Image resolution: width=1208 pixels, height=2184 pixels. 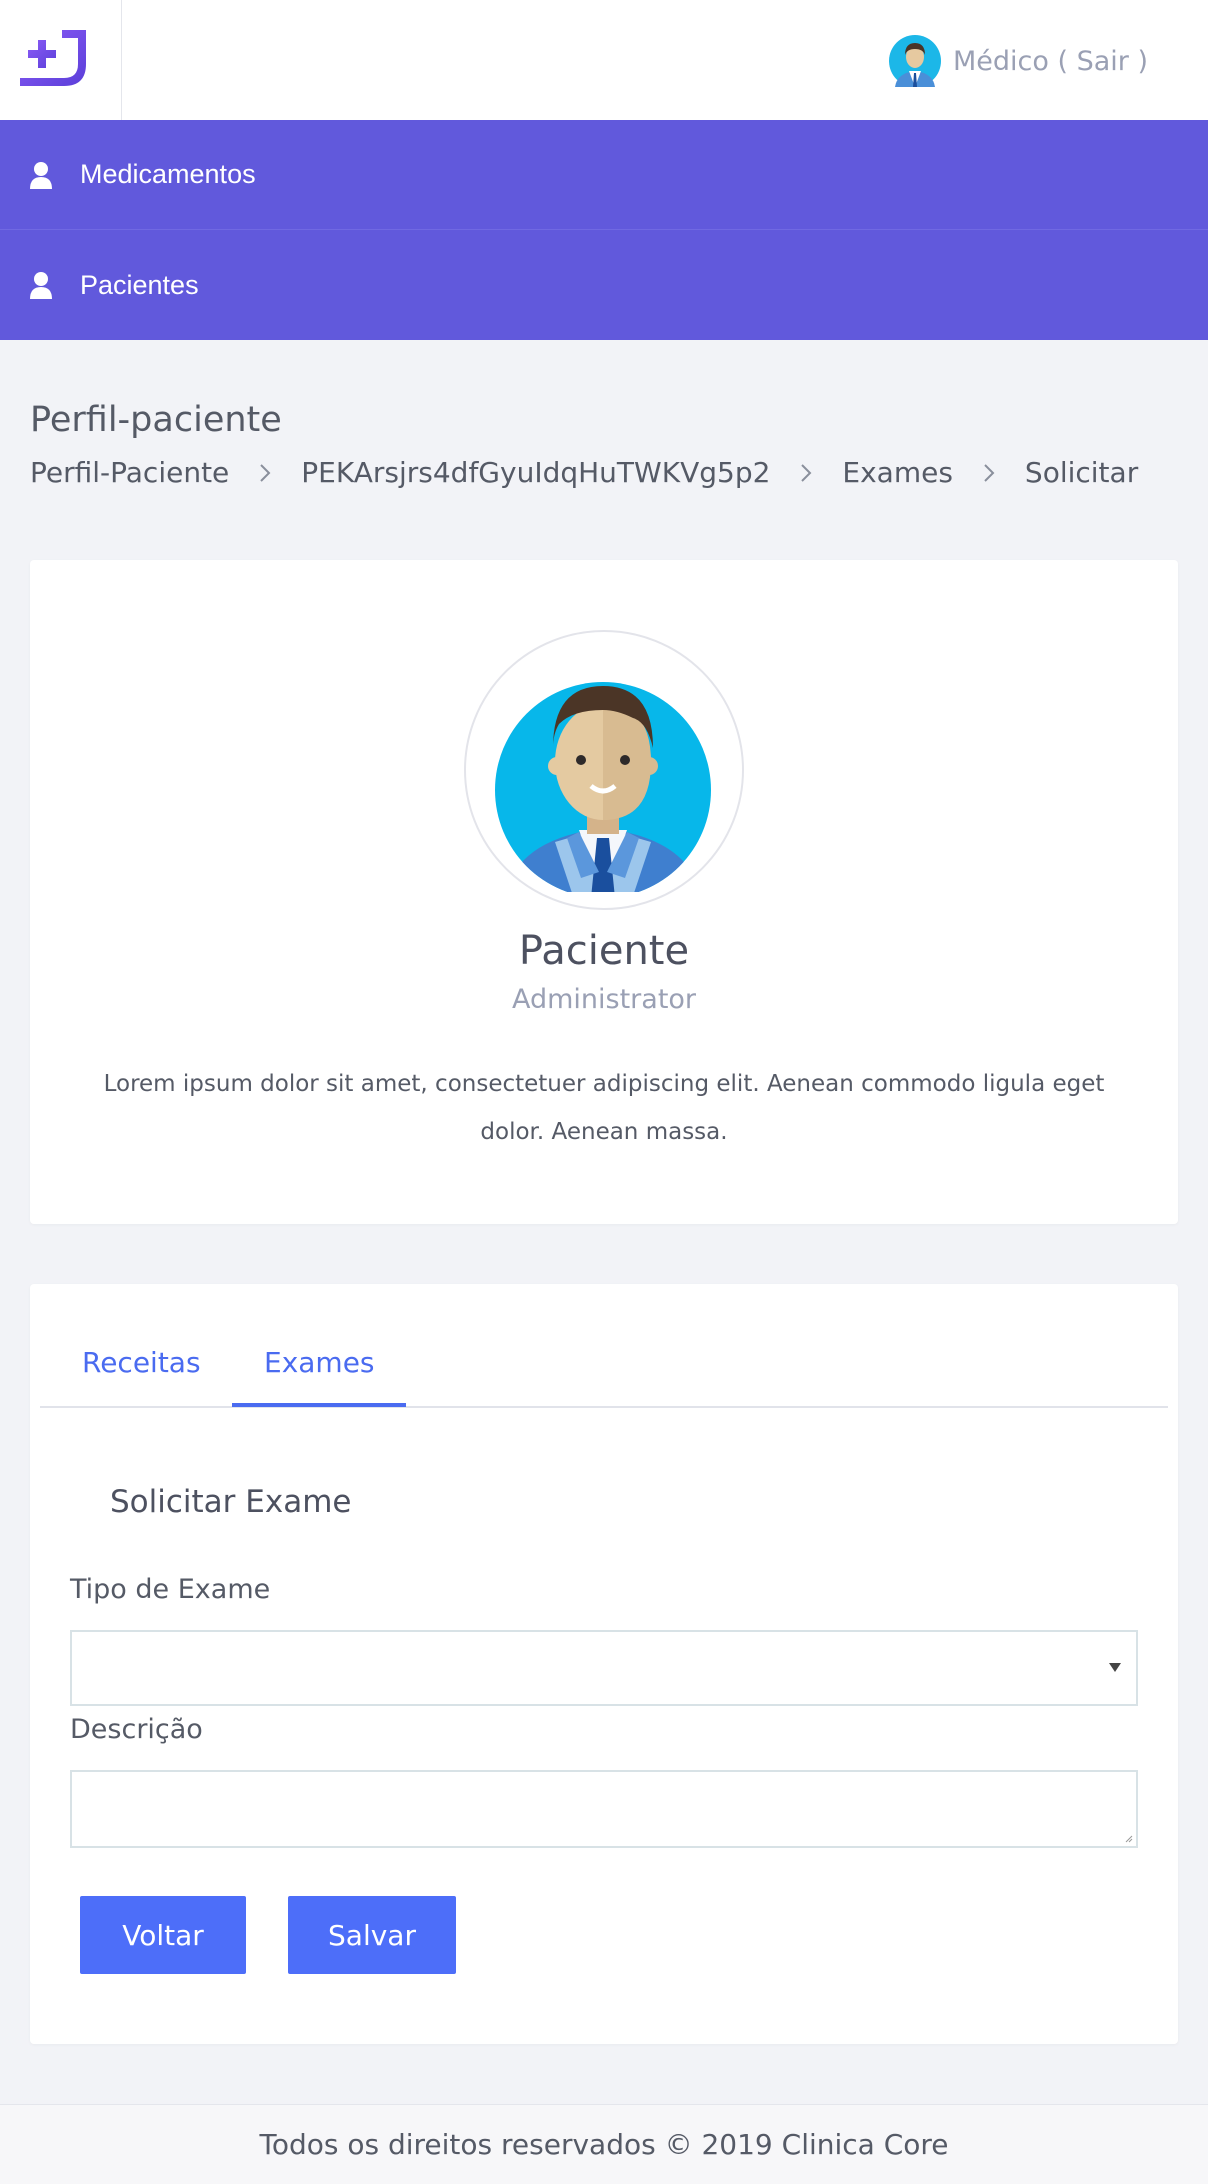 I want to click on top-bar: Médico ( Sair ), so click(x=604, y=60).